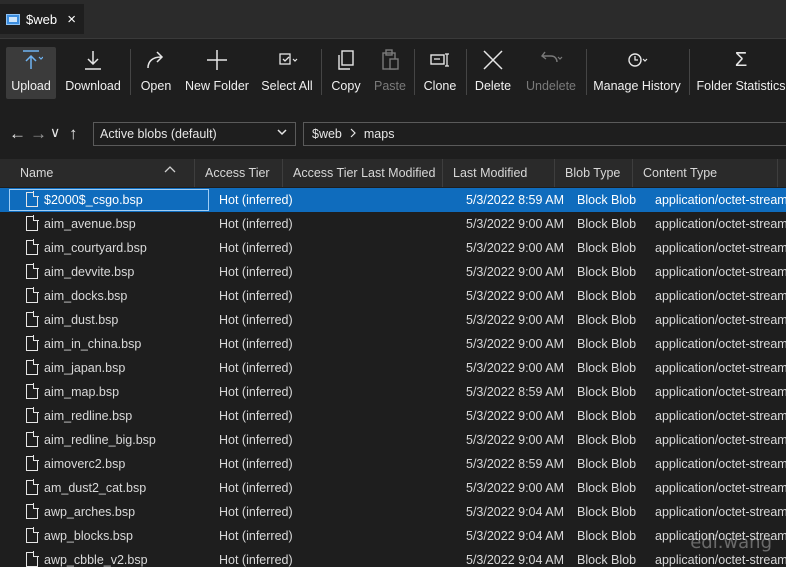 This screenshot has height=567, width=786. I want to click on select-all-icon, so click(287, 60).